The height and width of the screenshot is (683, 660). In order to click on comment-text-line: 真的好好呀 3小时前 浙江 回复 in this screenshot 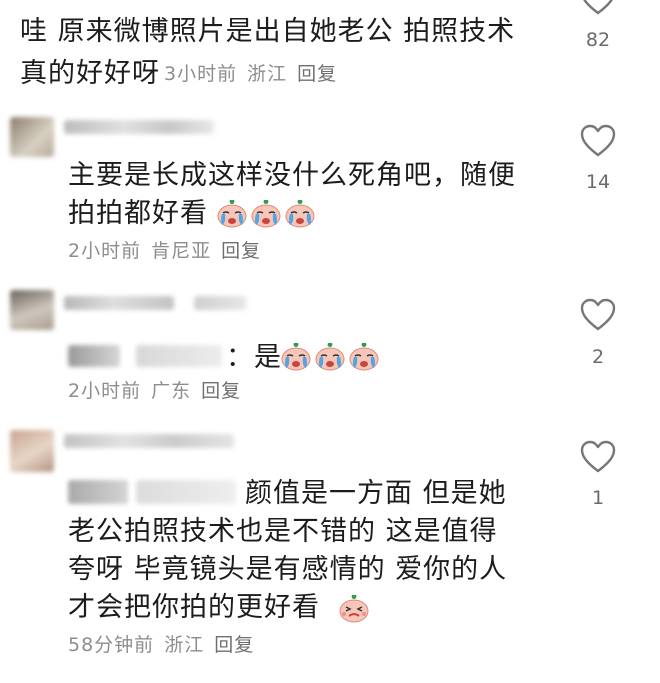, I will do `click(178, 74)`.